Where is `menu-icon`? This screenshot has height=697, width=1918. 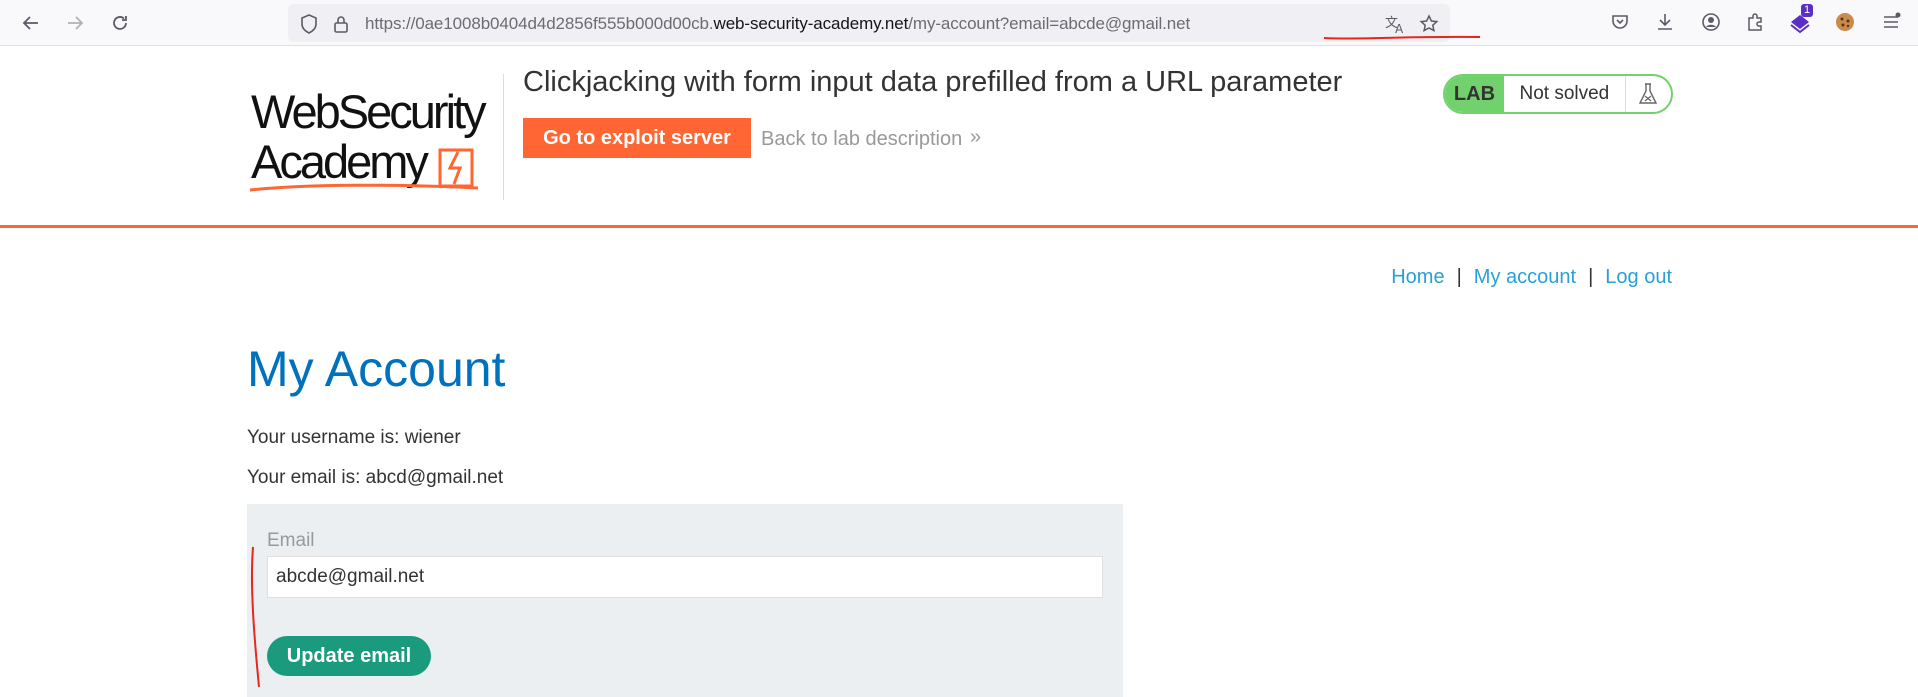 menu-icon is located at coordinates (1891, 22).